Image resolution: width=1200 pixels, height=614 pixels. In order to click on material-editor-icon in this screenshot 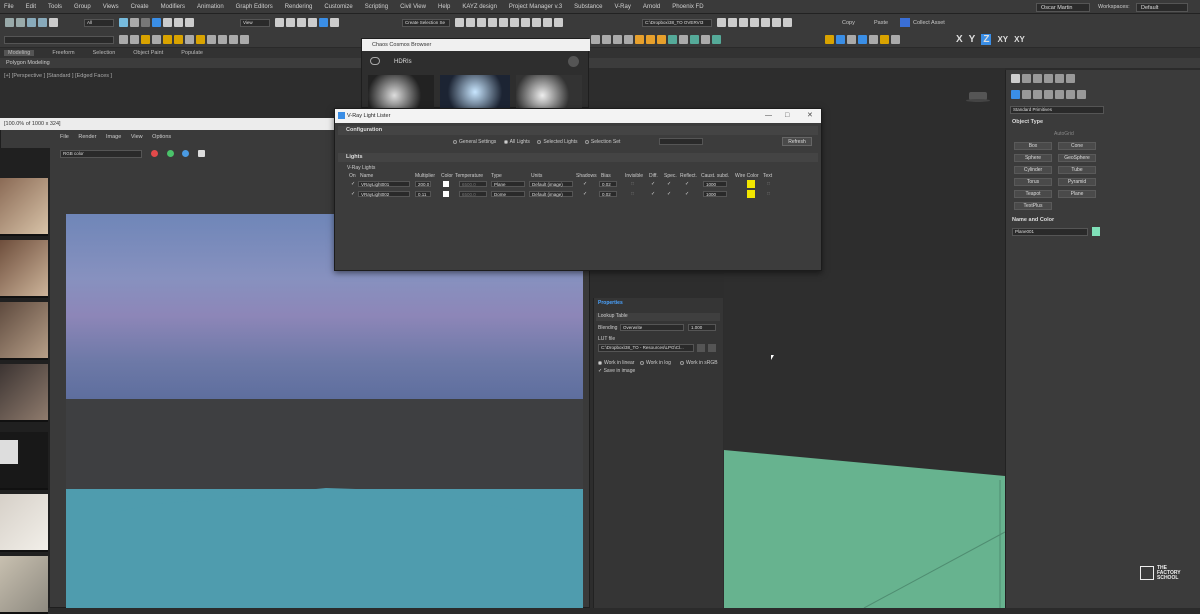, I will do `click(525, 22)`.